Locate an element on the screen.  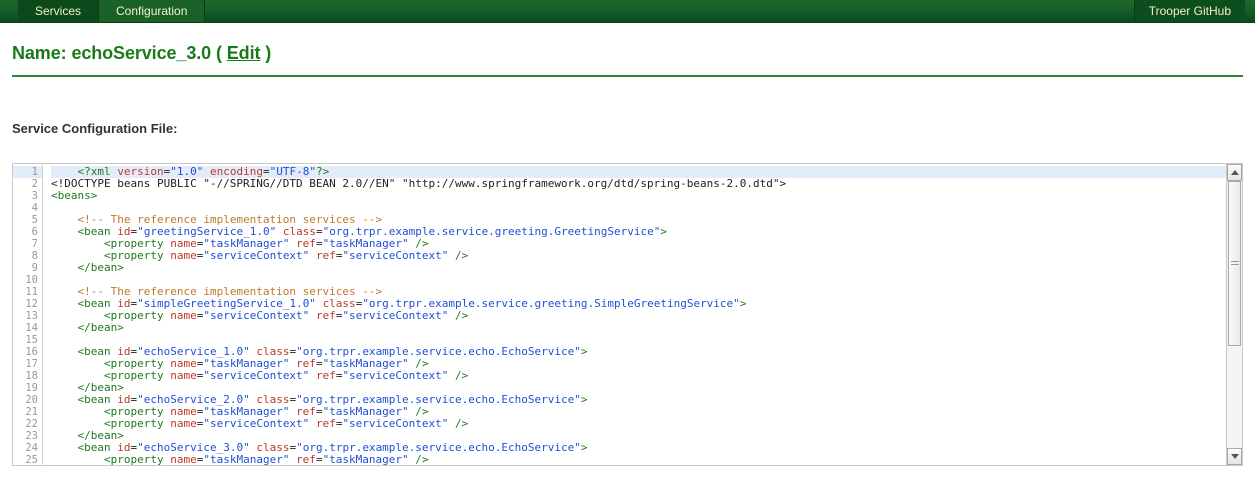
scroll-down-arrow-icon is located at coordinates (1234, 456).